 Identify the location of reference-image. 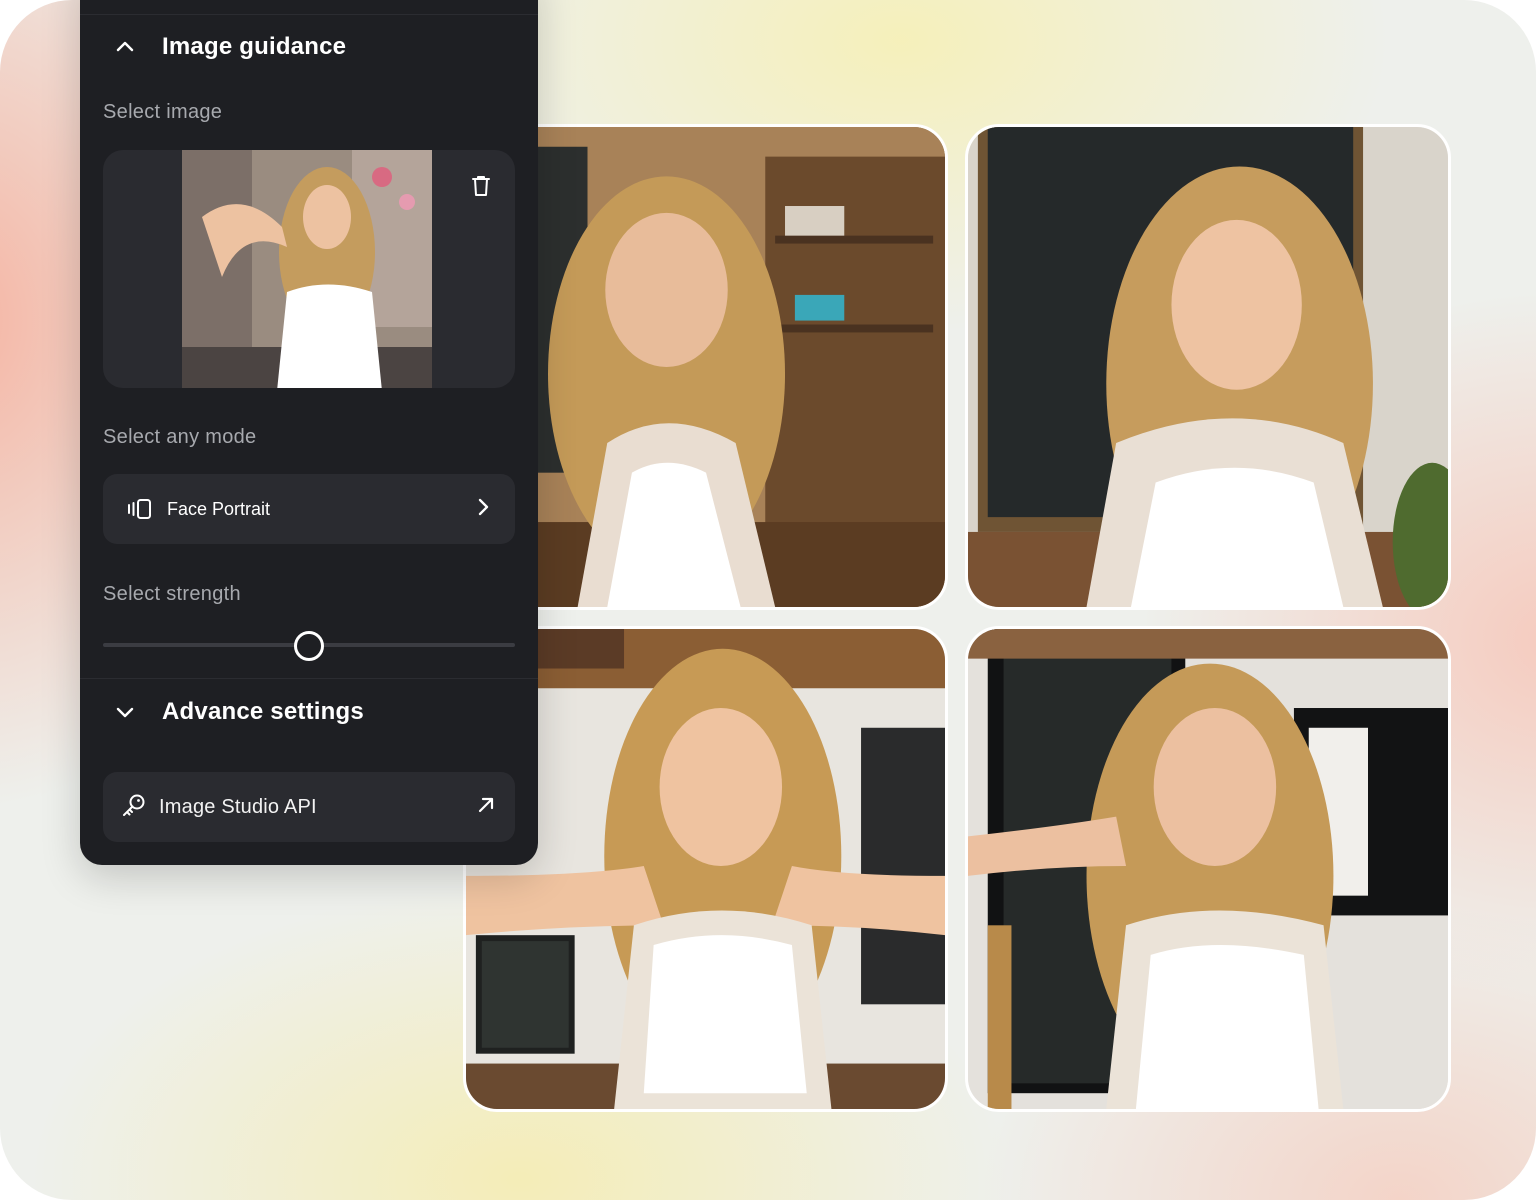
(307, 269).